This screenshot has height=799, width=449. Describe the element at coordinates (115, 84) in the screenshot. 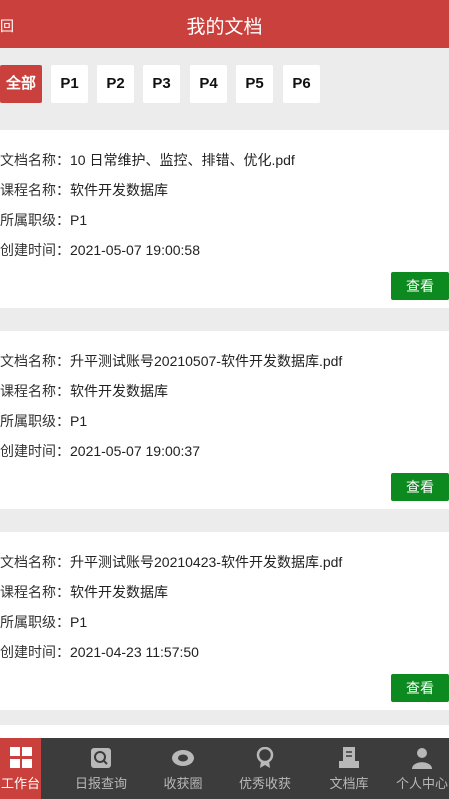

I see `filter-p2: P2` at that location.